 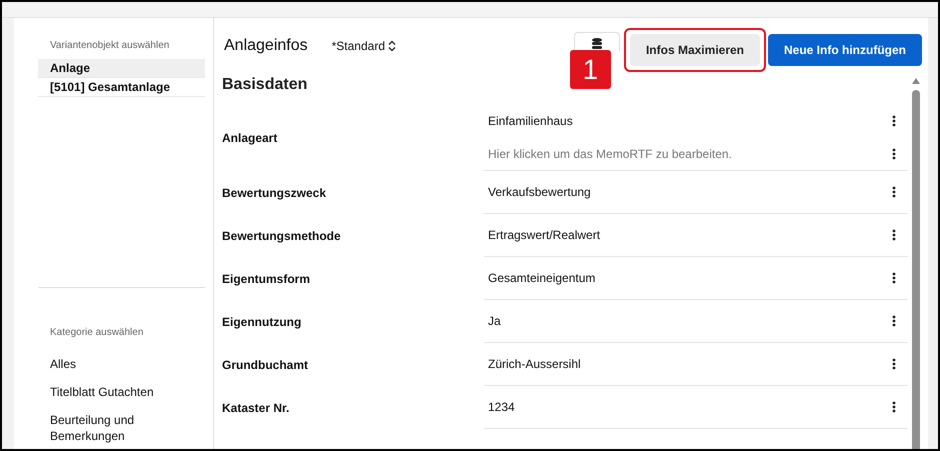 I want to click on sort-icon, so click(x=392, y=46).